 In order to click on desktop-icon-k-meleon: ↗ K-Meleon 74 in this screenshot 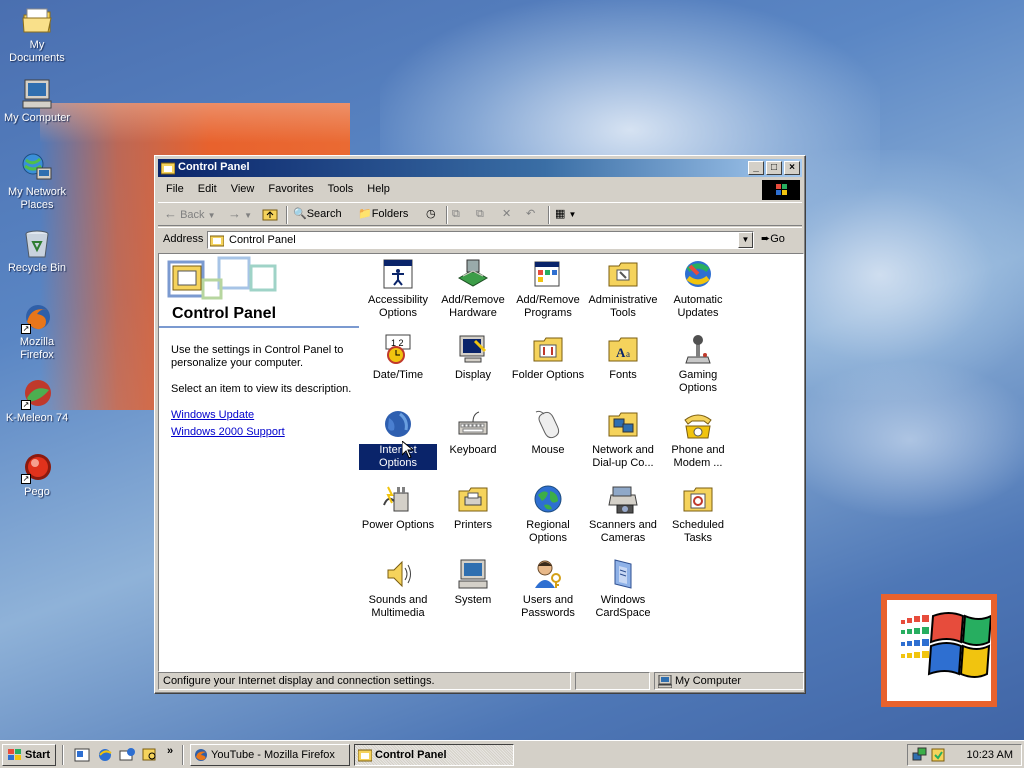, I will do `click(37, 401)`.